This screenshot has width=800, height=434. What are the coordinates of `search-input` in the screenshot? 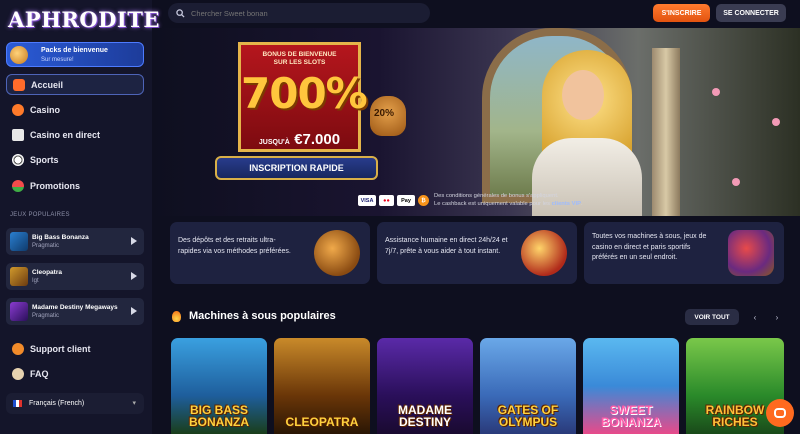 It's located at (301, 13).